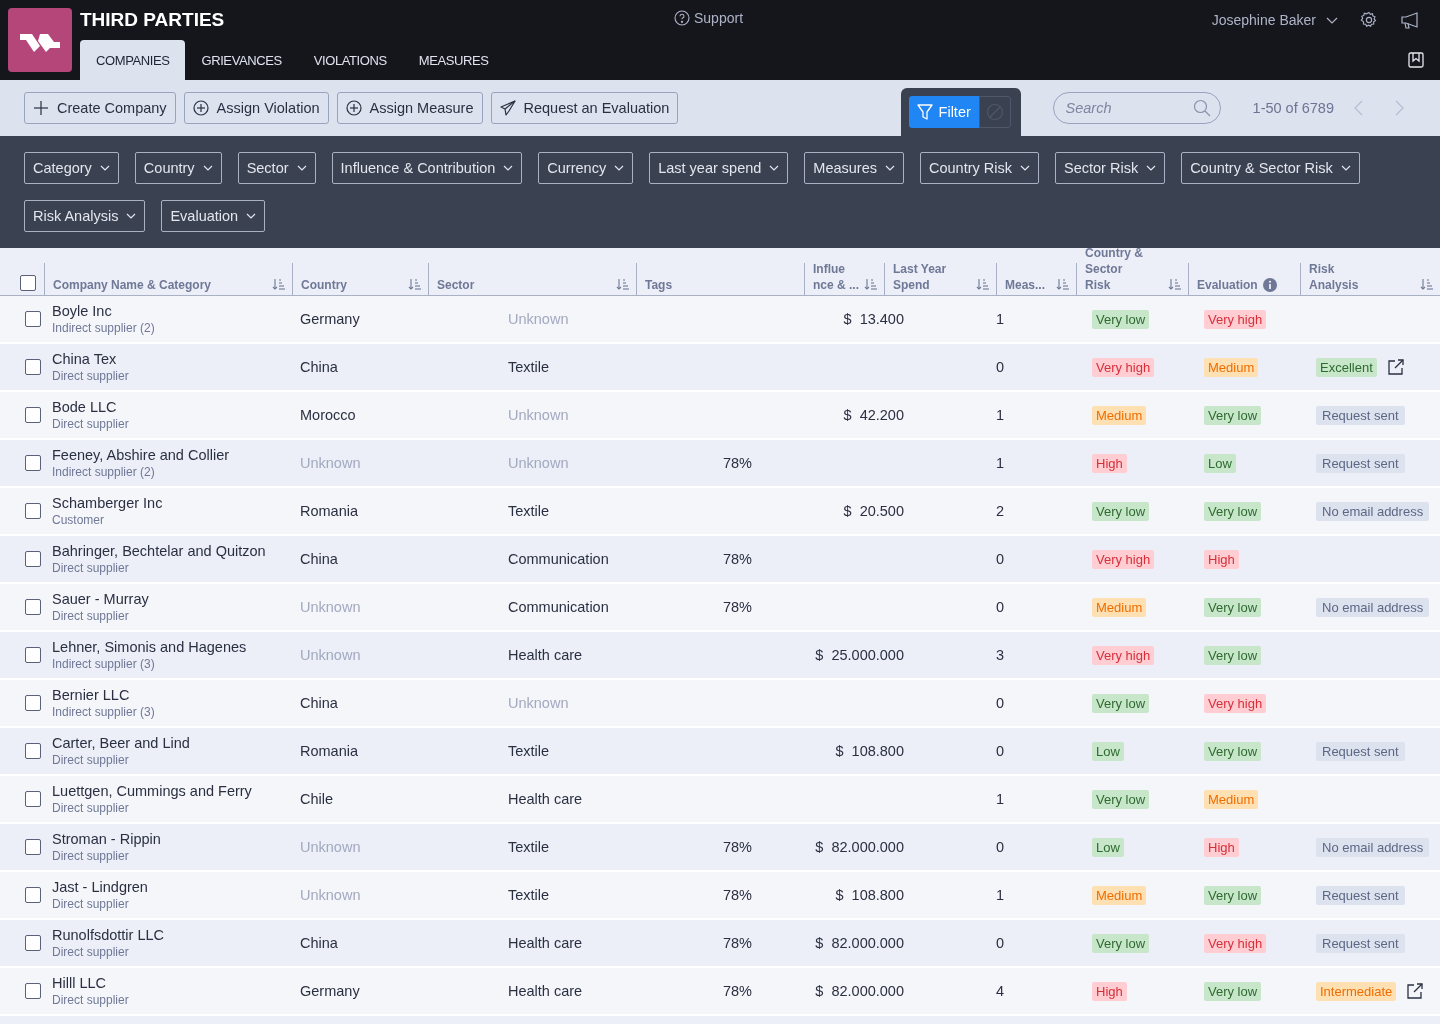 This screenshot has width=1440, height=1024. What do you see at coordinates (427, 168) in the screenshot?
I see `filter-dropdown: Influence & Contribution` at bounding box center [427, 168].